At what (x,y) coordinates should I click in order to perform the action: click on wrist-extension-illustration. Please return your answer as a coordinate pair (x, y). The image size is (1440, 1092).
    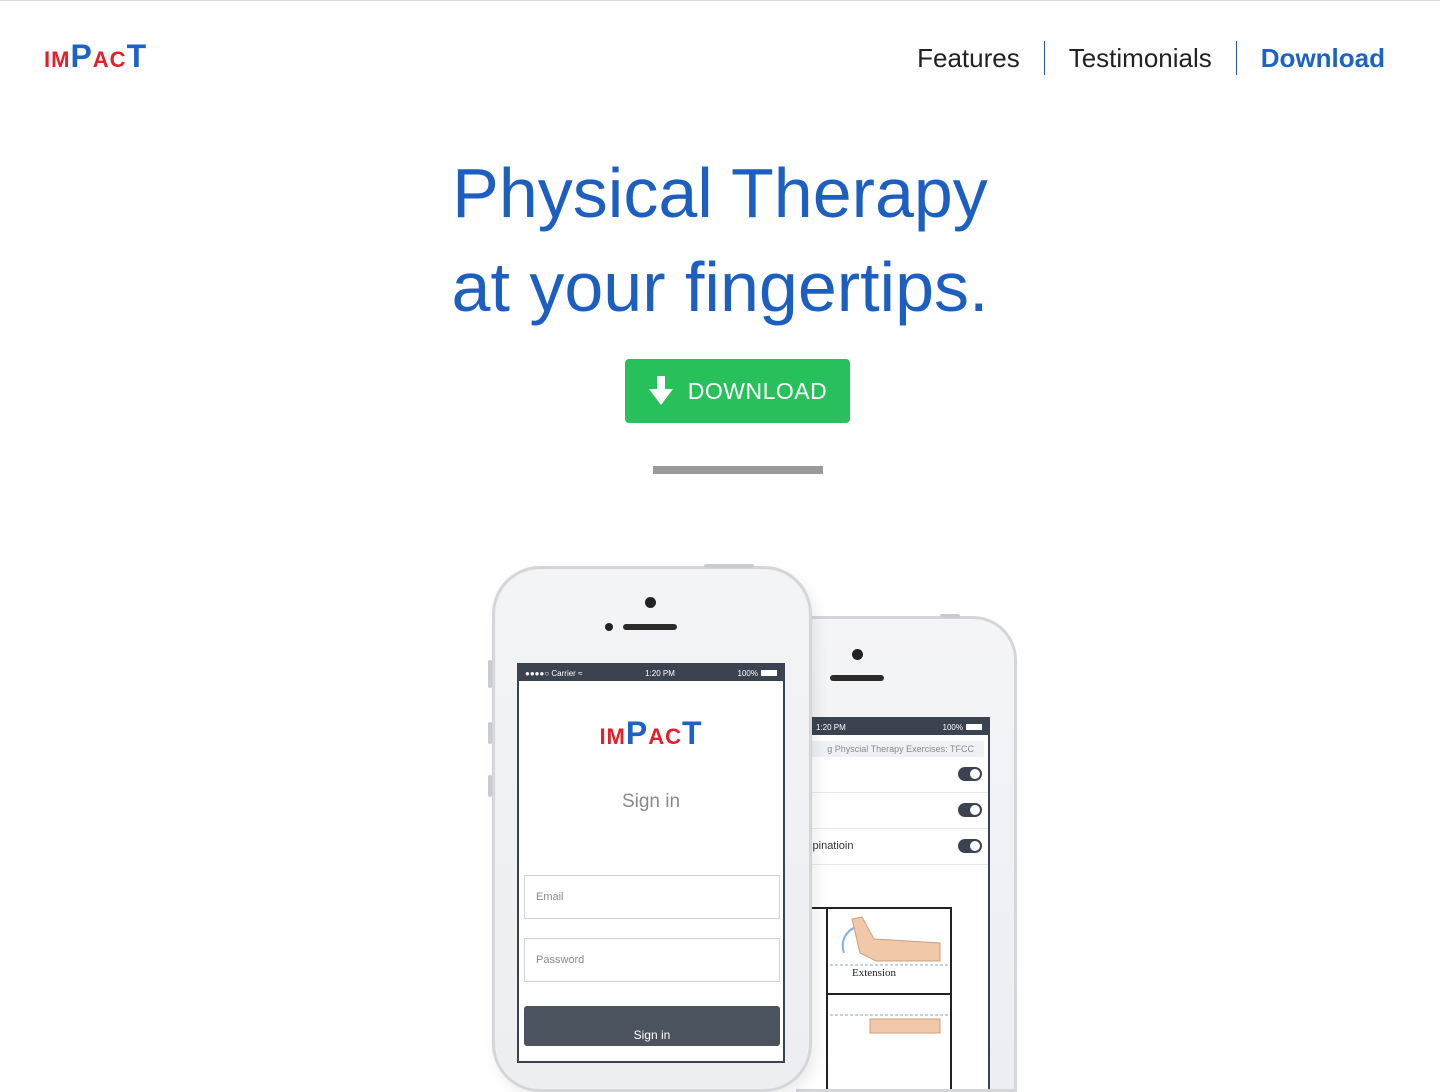
    Looking at the image, I should click on (889, 941).